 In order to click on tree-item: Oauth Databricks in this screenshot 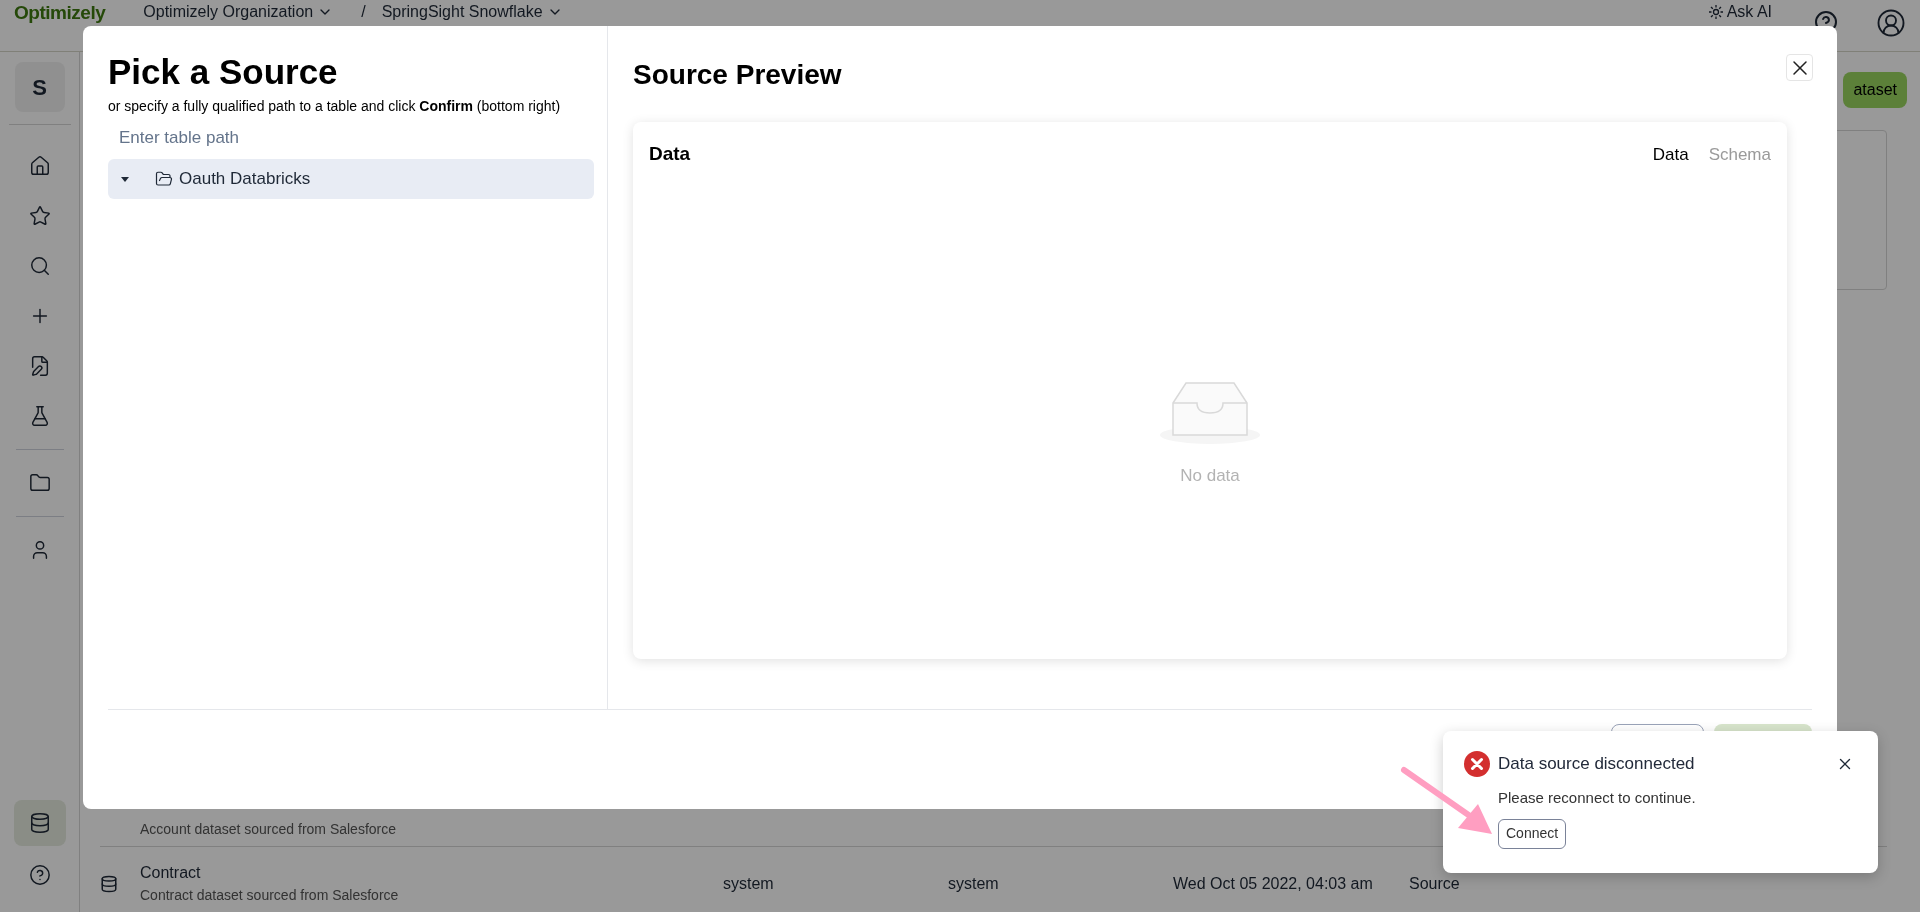, I will do `click(351, 179)`.